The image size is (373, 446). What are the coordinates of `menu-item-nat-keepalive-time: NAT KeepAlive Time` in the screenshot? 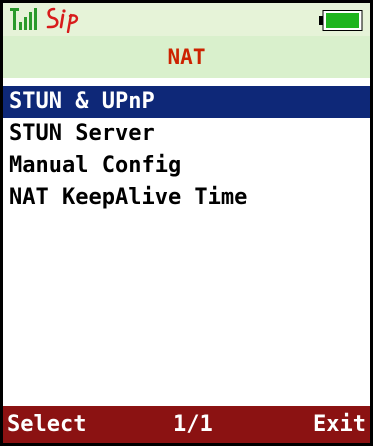 It's located at (186, 198).